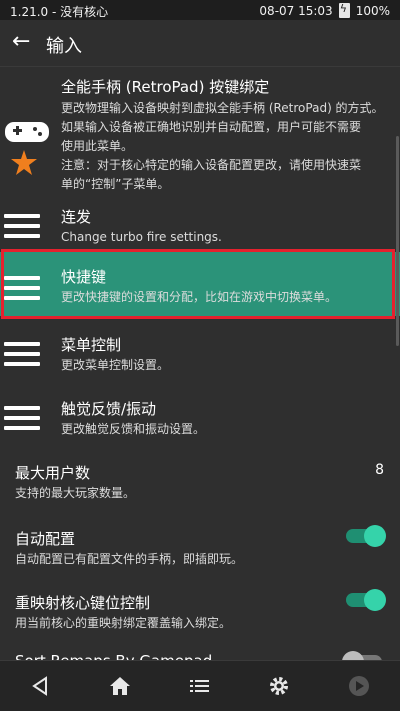 The image size is (400, 711). Describe the element at coordinates (29, 150) in the screenshot. I see `gamepad-star-icon` at that location.